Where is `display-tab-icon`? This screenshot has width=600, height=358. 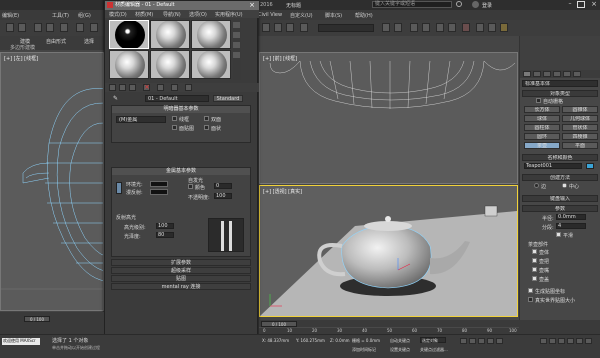
display-tab-icon is located at coordinates (567, 74).